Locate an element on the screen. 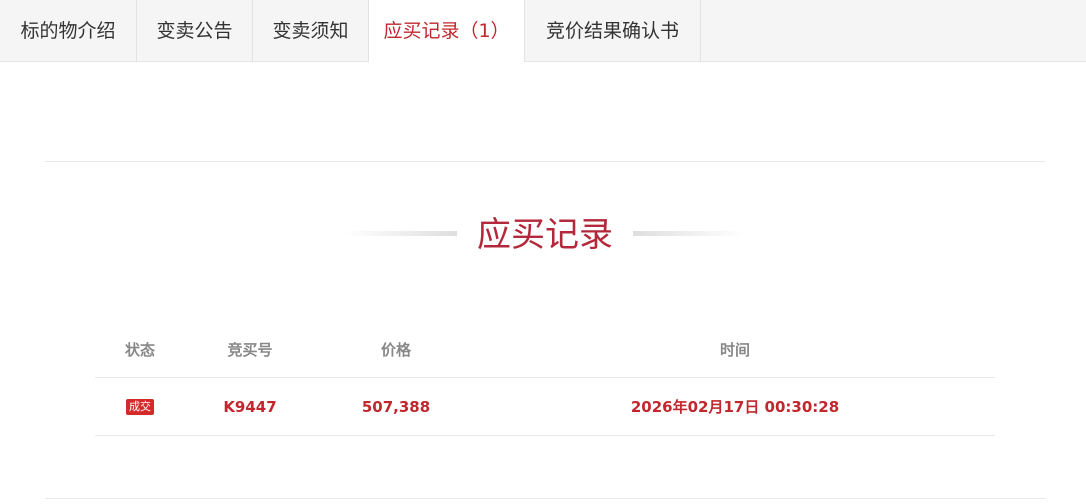  status-cell: 成交 is located at coordinates (140, 406).